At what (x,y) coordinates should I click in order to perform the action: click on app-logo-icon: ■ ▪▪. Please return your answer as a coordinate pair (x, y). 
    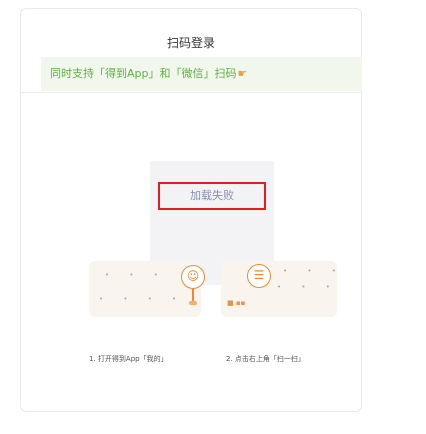
    Looking at the image, I should click on (236, 303).